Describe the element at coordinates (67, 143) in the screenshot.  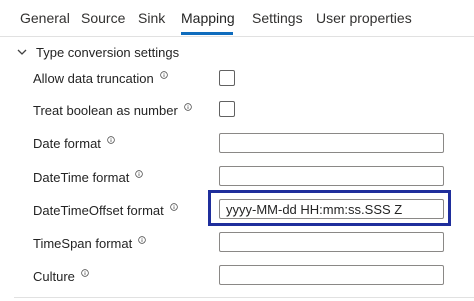
I see `date-format-label: Date format` at that location.